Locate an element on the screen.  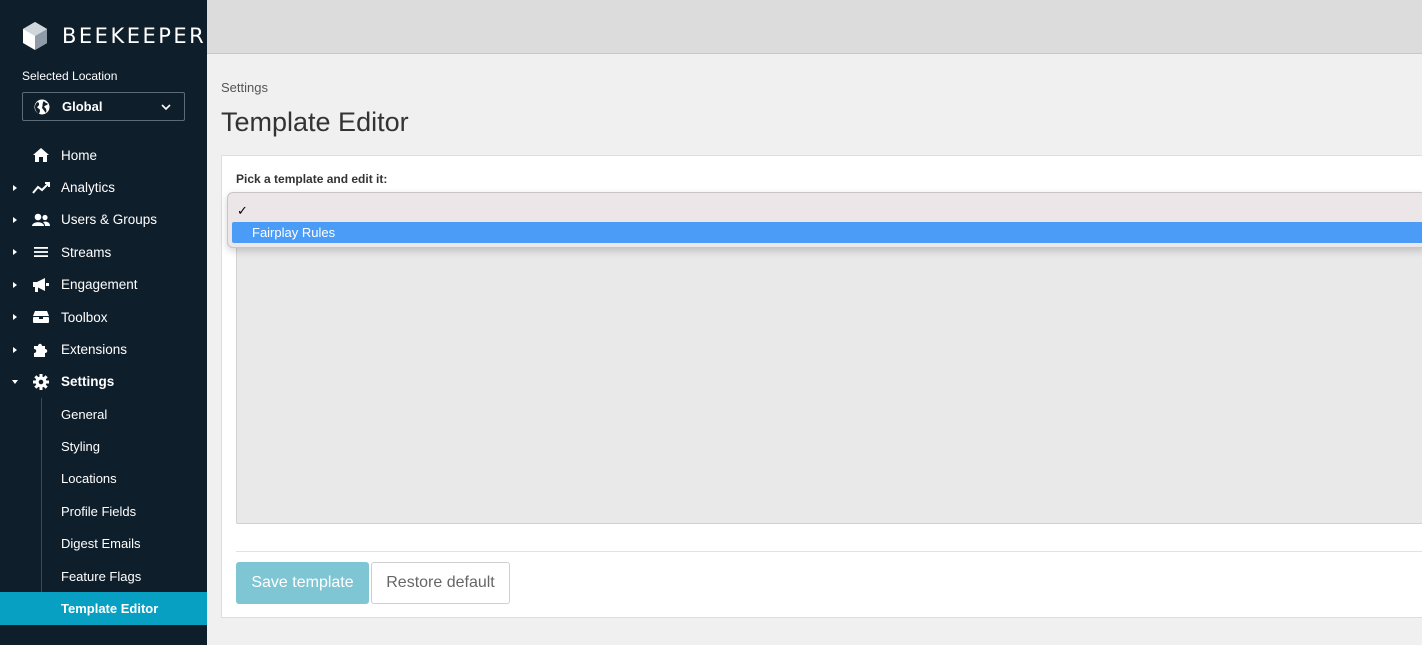
top-bar is located at coordinates (814, 27).